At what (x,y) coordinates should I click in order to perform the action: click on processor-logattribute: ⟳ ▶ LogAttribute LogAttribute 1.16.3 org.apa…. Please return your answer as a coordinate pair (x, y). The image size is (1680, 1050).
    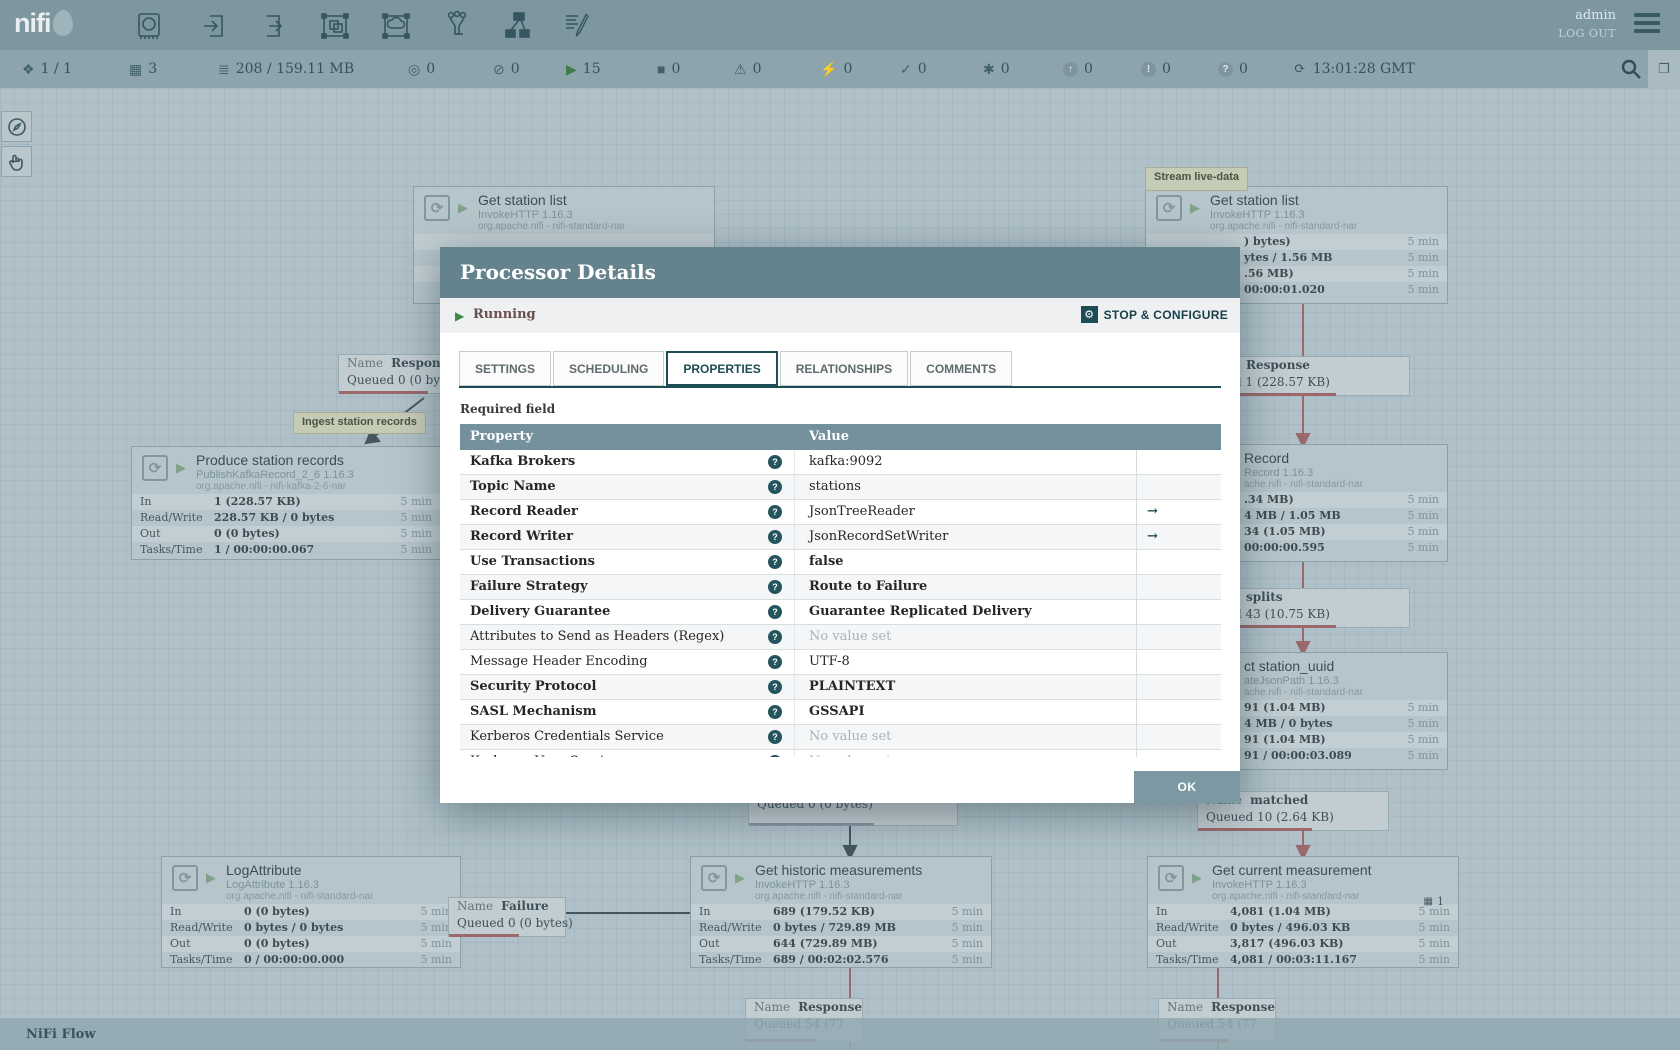
    Looking at the image, I should click on (311, 912).